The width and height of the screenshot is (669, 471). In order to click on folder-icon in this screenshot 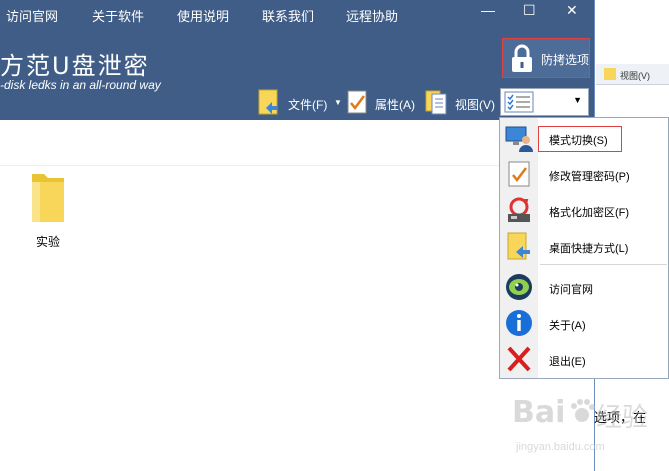, I will do `click(48, 198)`.